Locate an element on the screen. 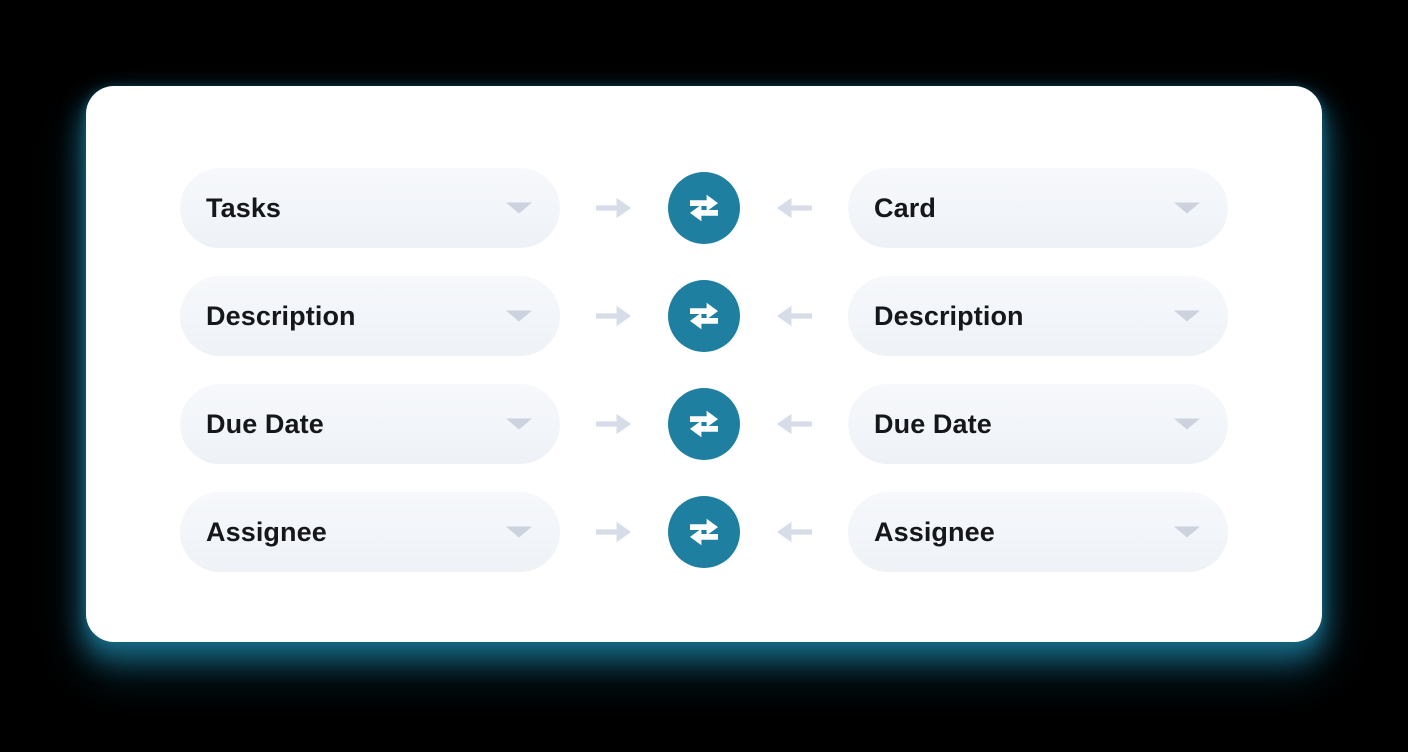 Image resolution: width=1408 pixels, height=752 pixels. mapping-row: Tasks Card is located at coordinates (704, 208).